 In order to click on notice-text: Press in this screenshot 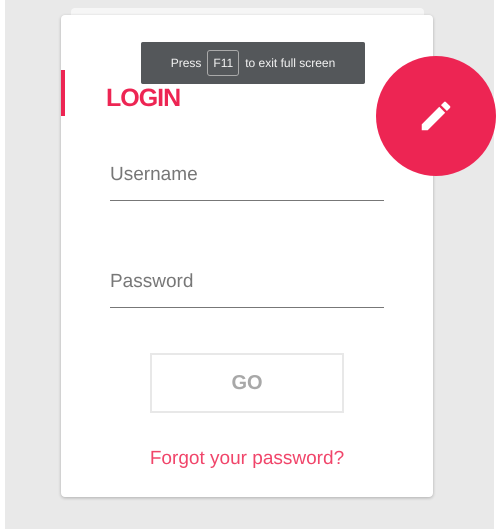, I will do `click(186, 63)`.